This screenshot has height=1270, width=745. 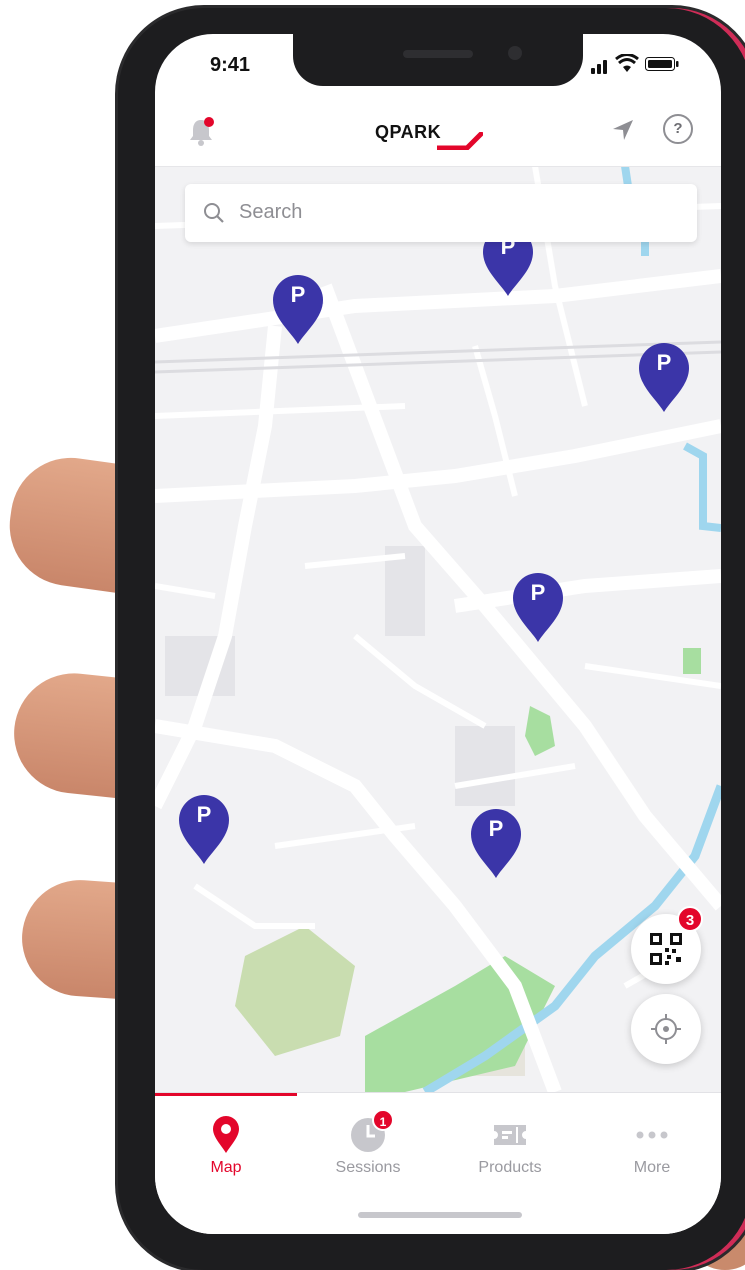 I want to click on locate-me-button, so click(x=666, y=1029).